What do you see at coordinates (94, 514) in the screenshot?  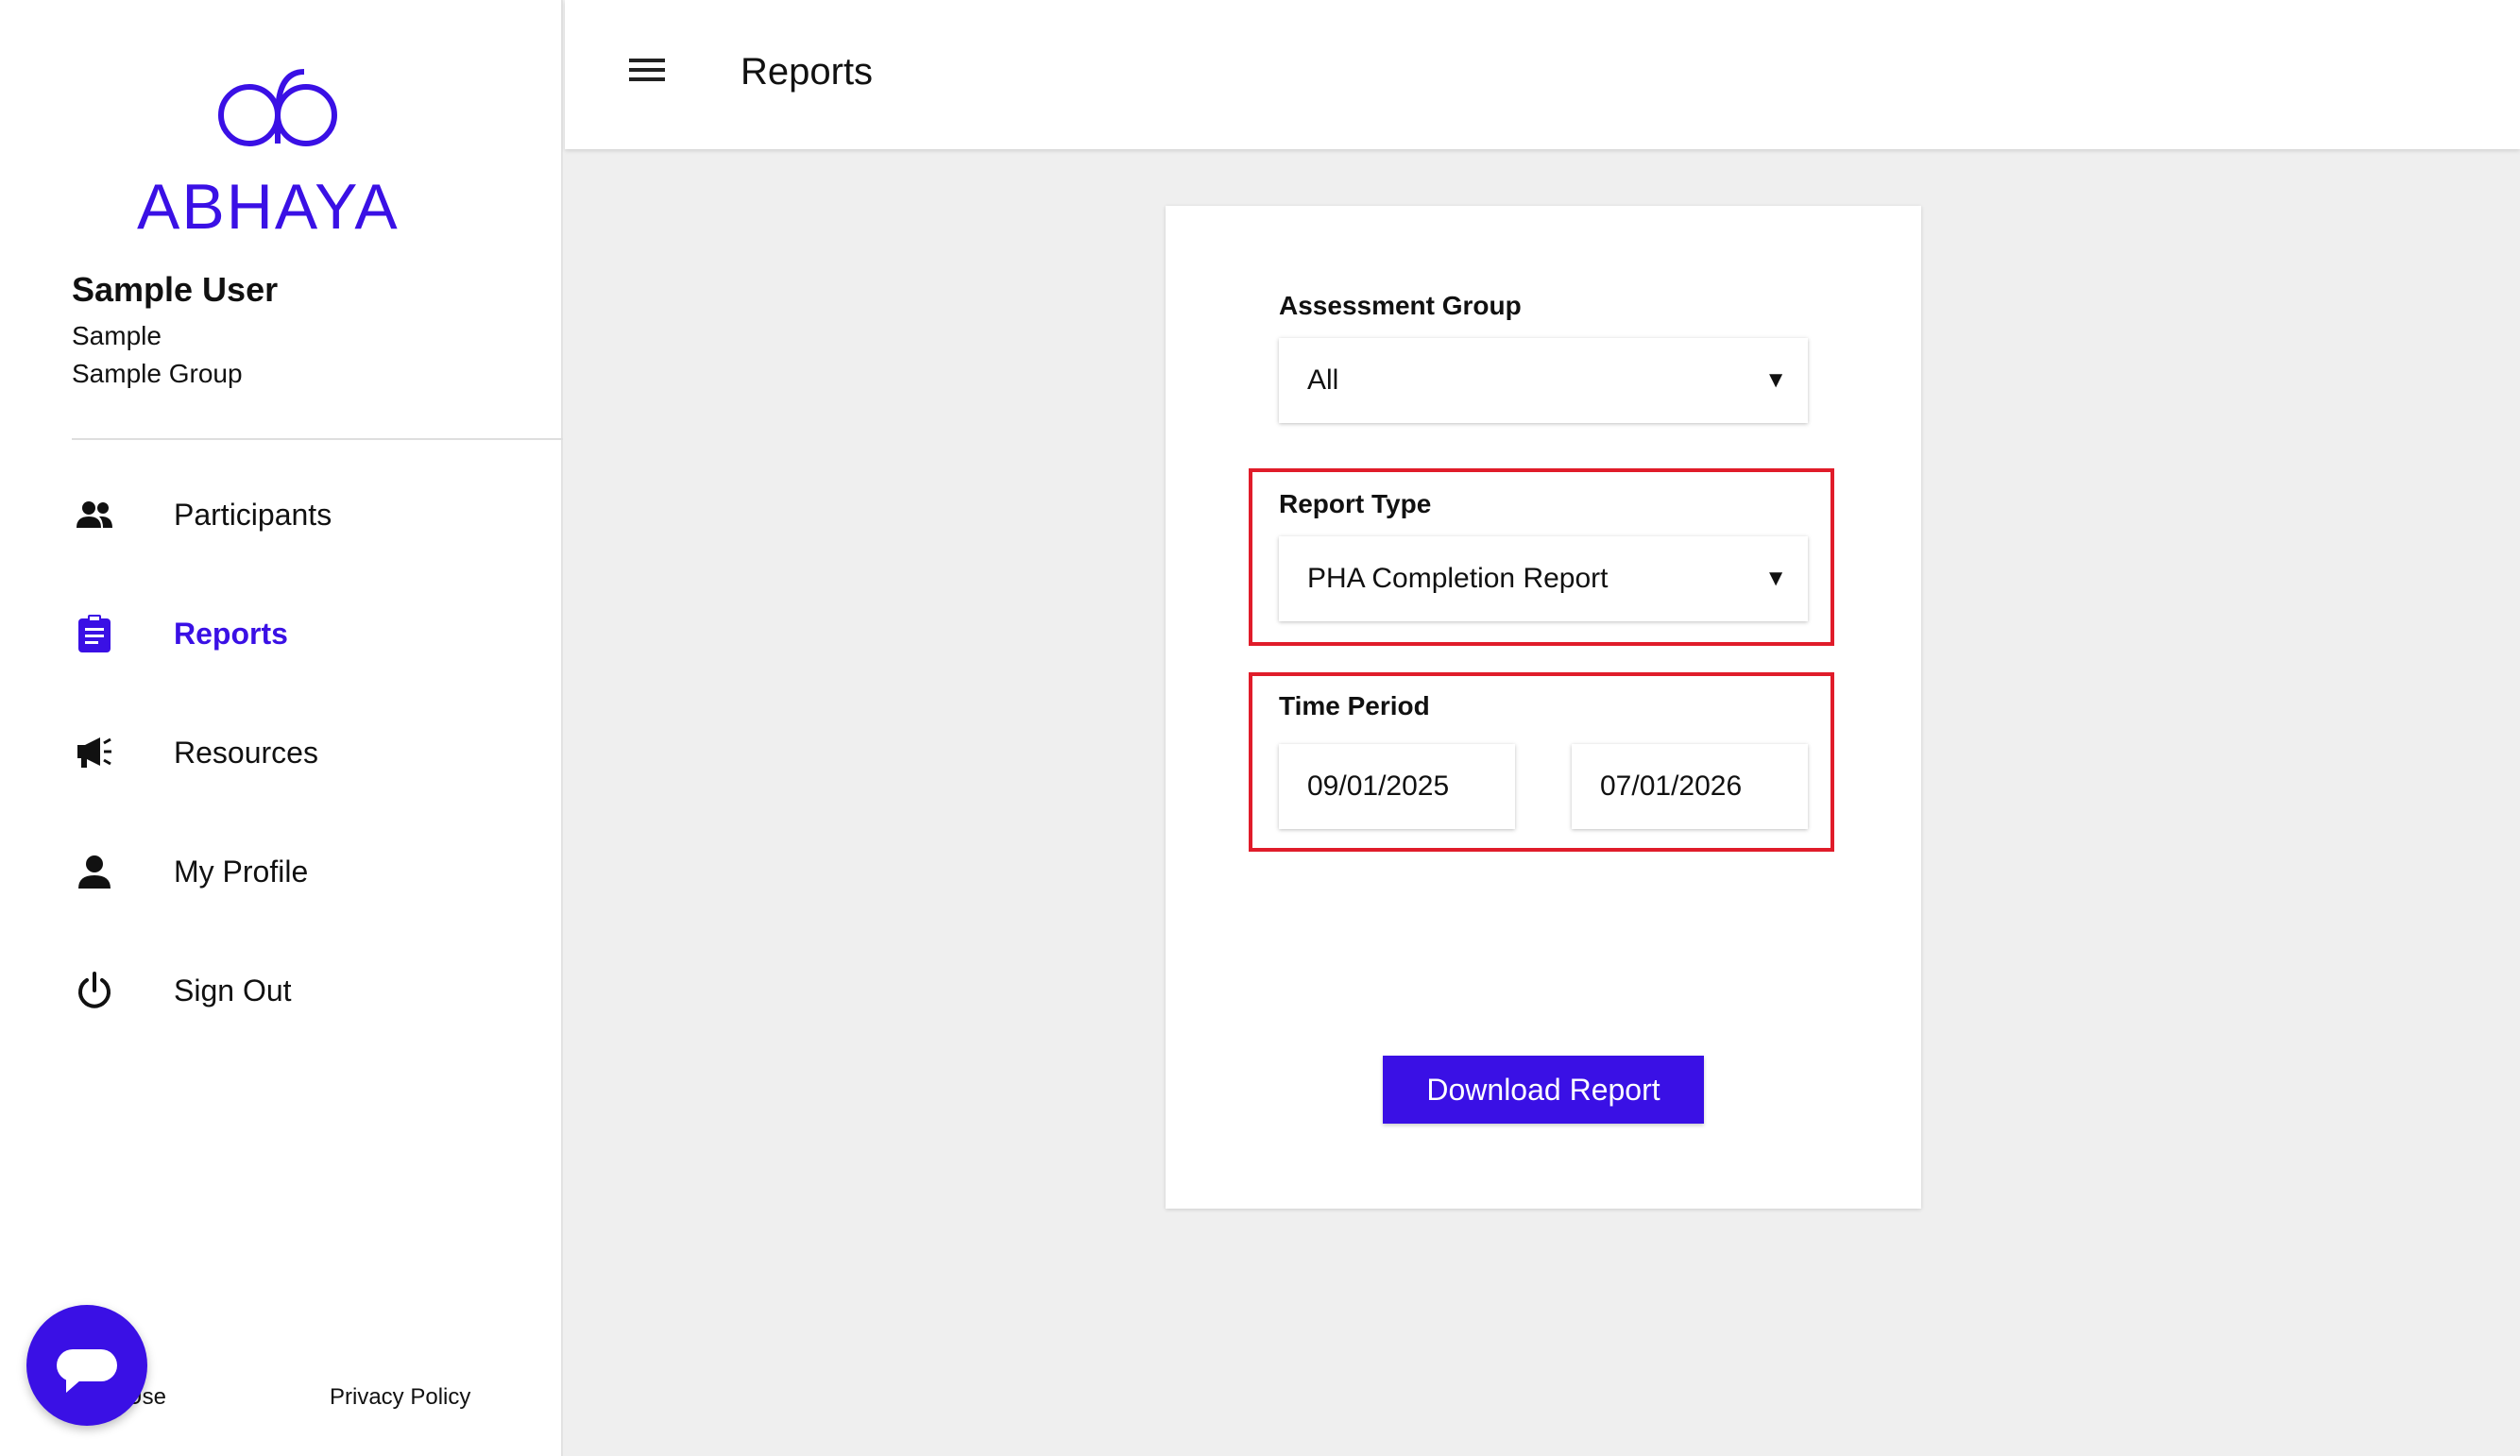 I see `participants-icon` at bounding box center [94, 514].